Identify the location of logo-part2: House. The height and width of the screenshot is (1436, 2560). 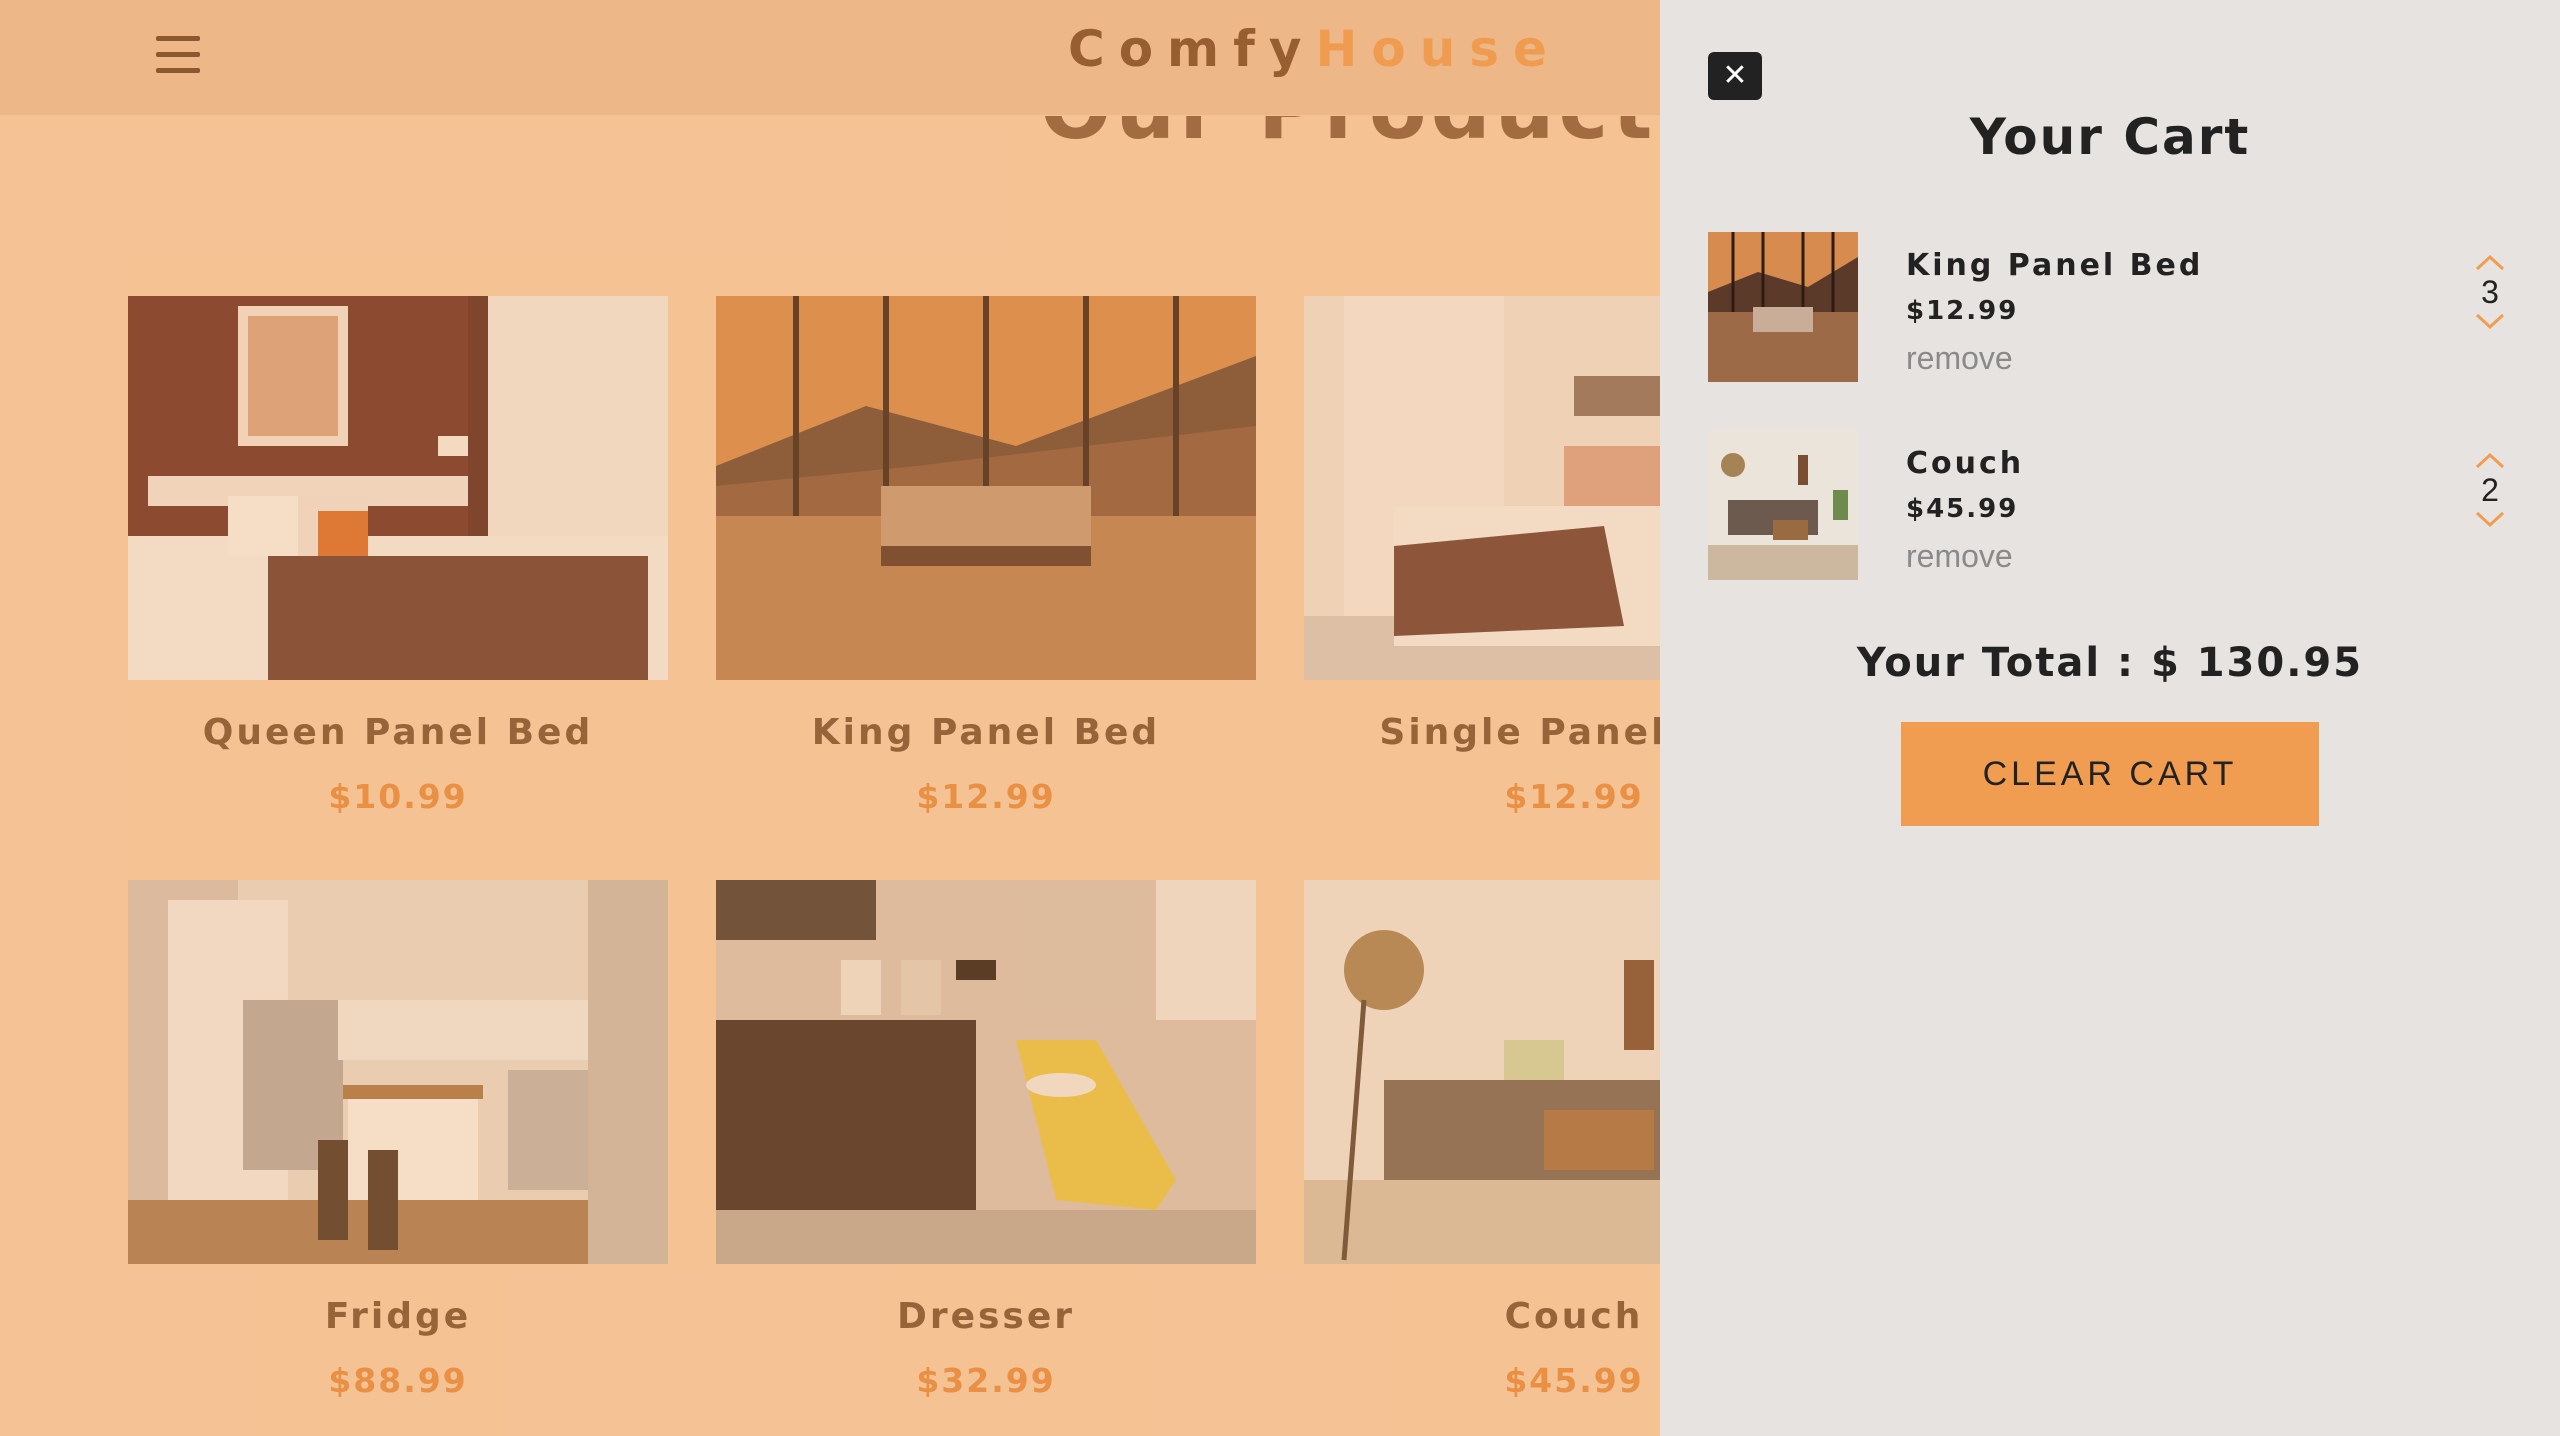
(1438, 49).